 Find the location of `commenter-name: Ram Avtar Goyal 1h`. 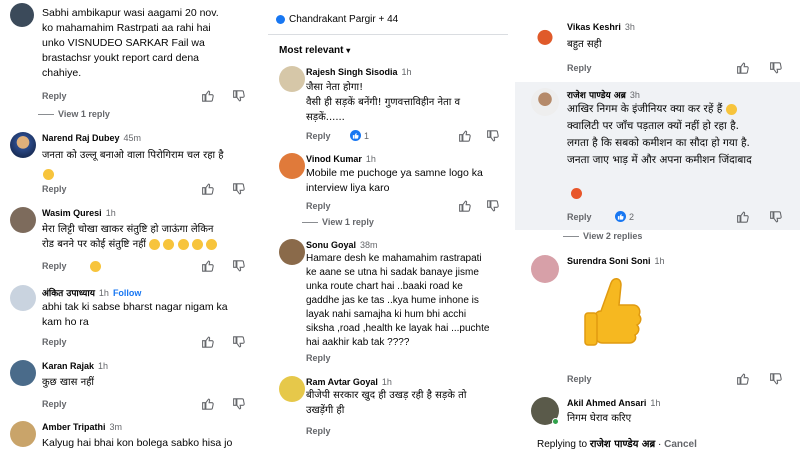

commenter-name: Ram Avtar Goyal 1h is located at coordinates (349, 382).